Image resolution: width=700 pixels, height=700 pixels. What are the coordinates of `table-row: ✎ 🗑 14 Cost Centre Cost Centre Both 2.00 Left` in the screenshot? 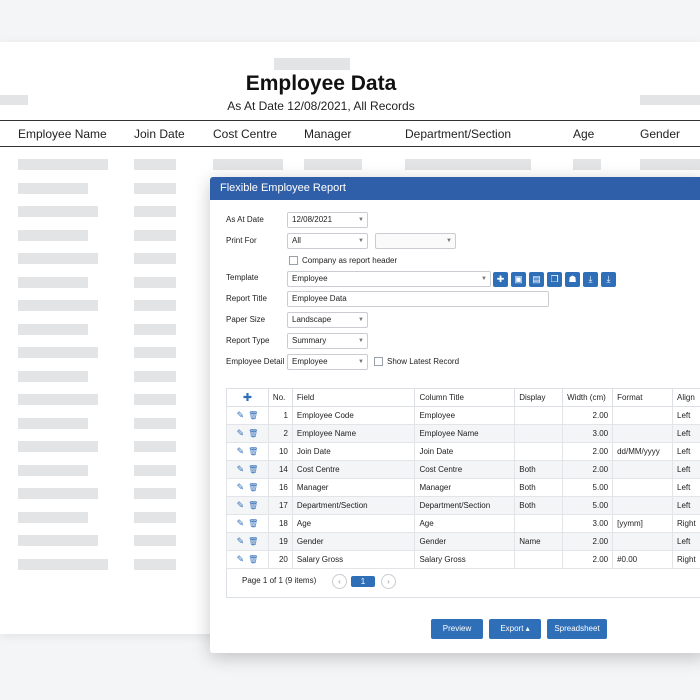 It's located at (463, 469).